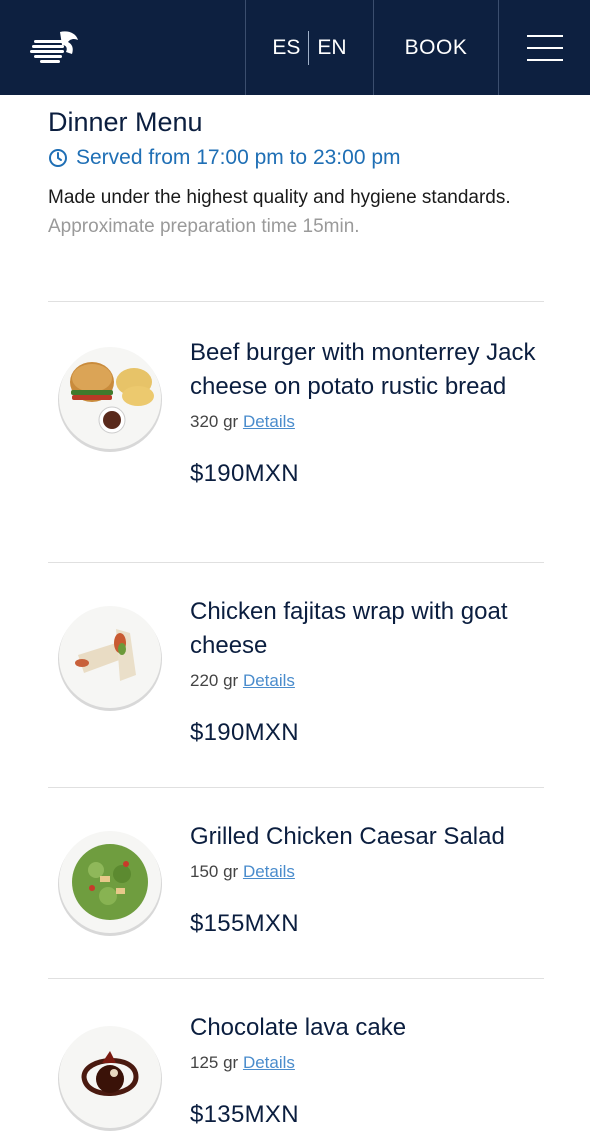  Describe the element at coordinates (365, 872) in the screenshot. I see `menu-item-meta: 150 gr Details` at that location.